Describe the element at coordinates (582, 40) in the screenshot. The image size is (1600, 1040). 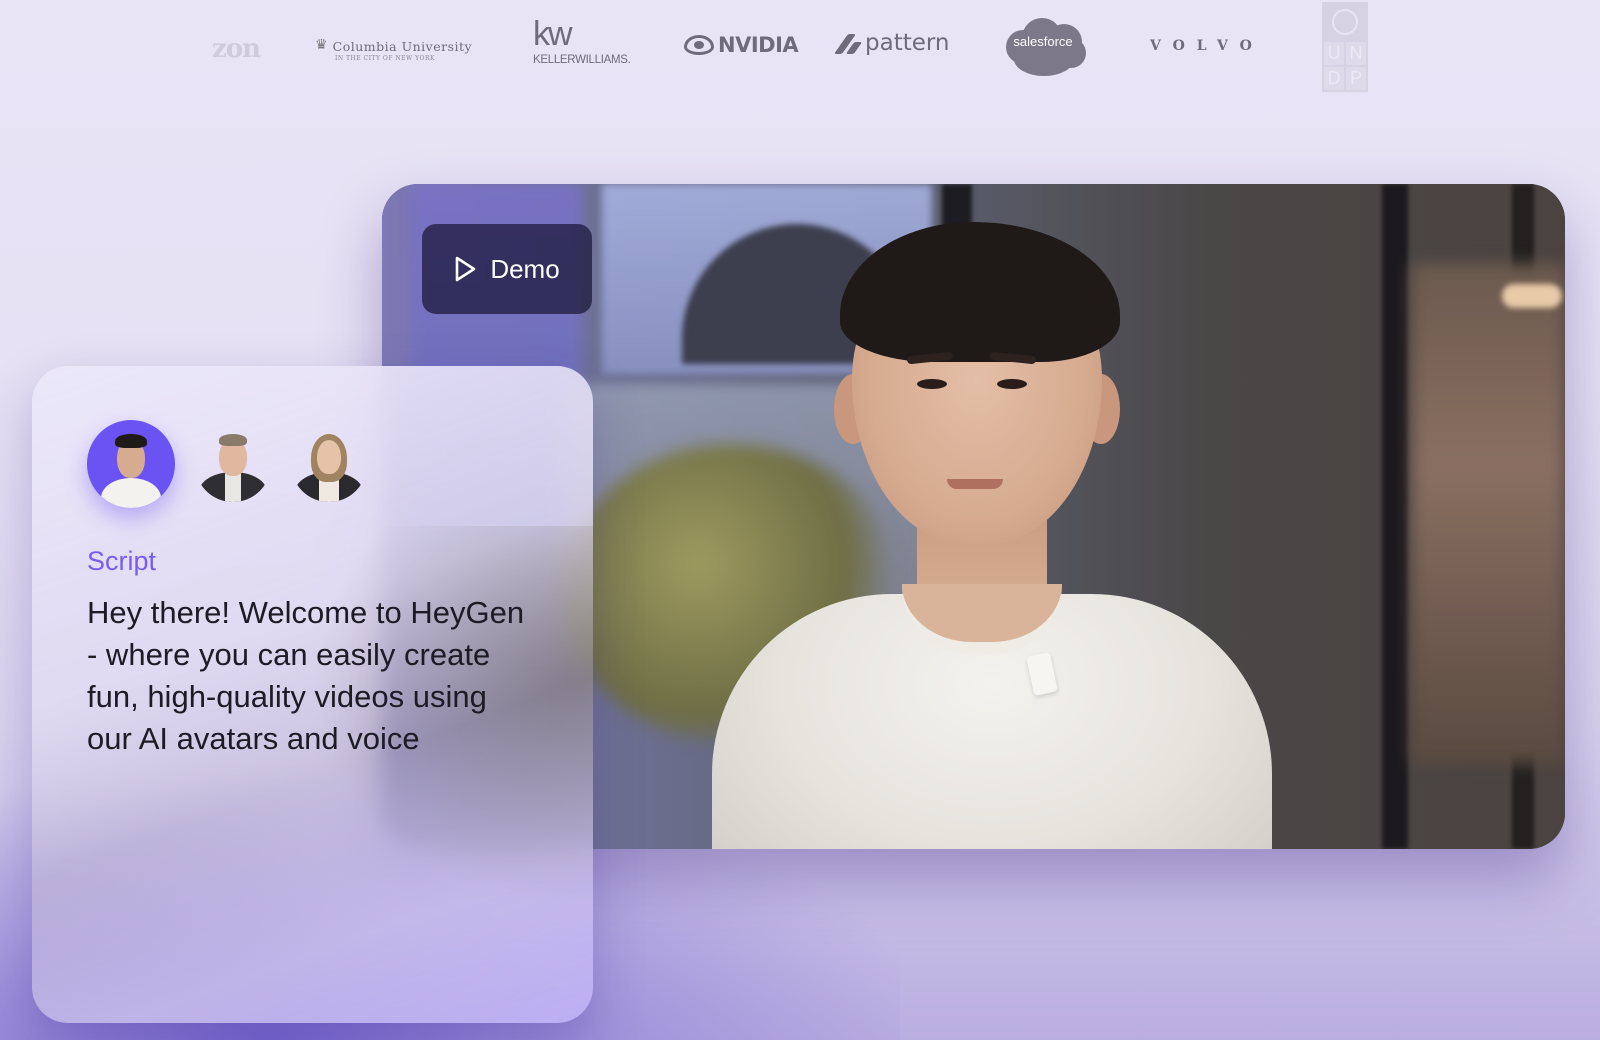
I see `keller-williams-logo: kw KELLERWILLIAMS.` at that location.